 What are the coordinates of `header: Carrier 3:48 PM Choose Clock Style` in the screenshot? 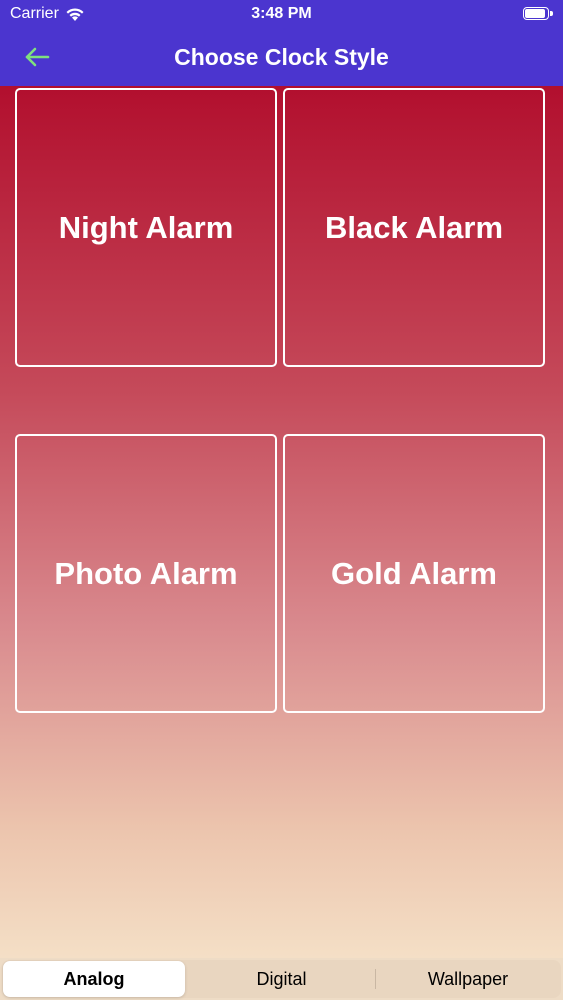 It's located at (281, 43).